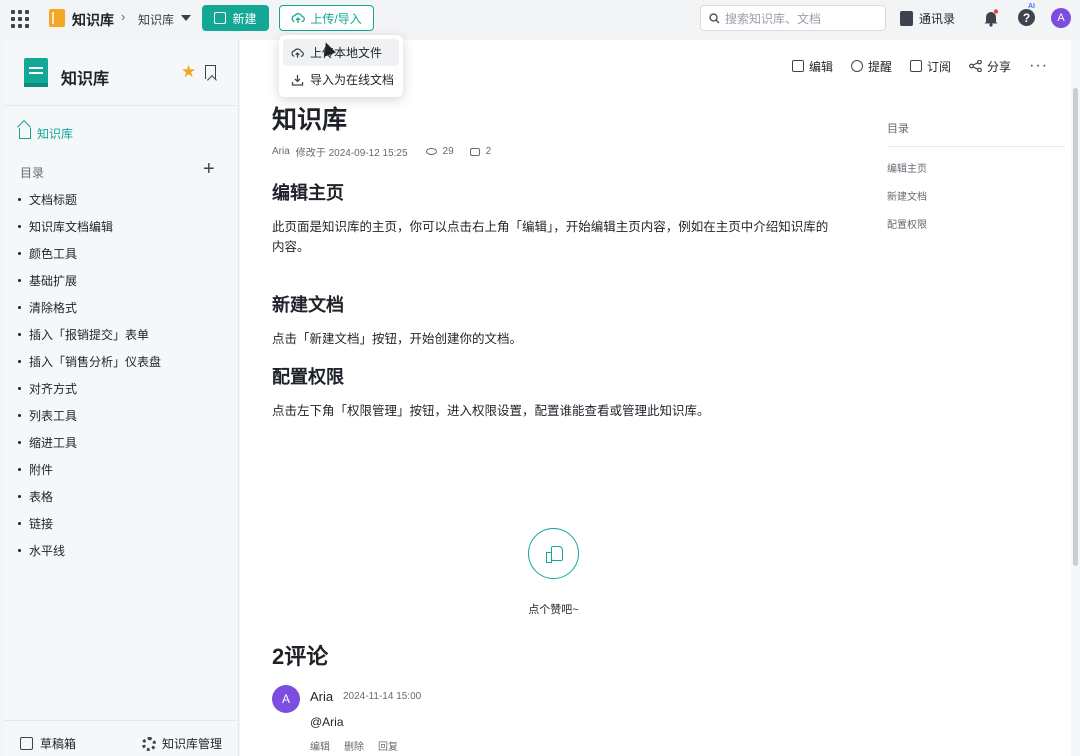 Image resolution: width=1080 pixels, height=756 pixels. I want to click on toc-item: 表格, so click(89, 496).